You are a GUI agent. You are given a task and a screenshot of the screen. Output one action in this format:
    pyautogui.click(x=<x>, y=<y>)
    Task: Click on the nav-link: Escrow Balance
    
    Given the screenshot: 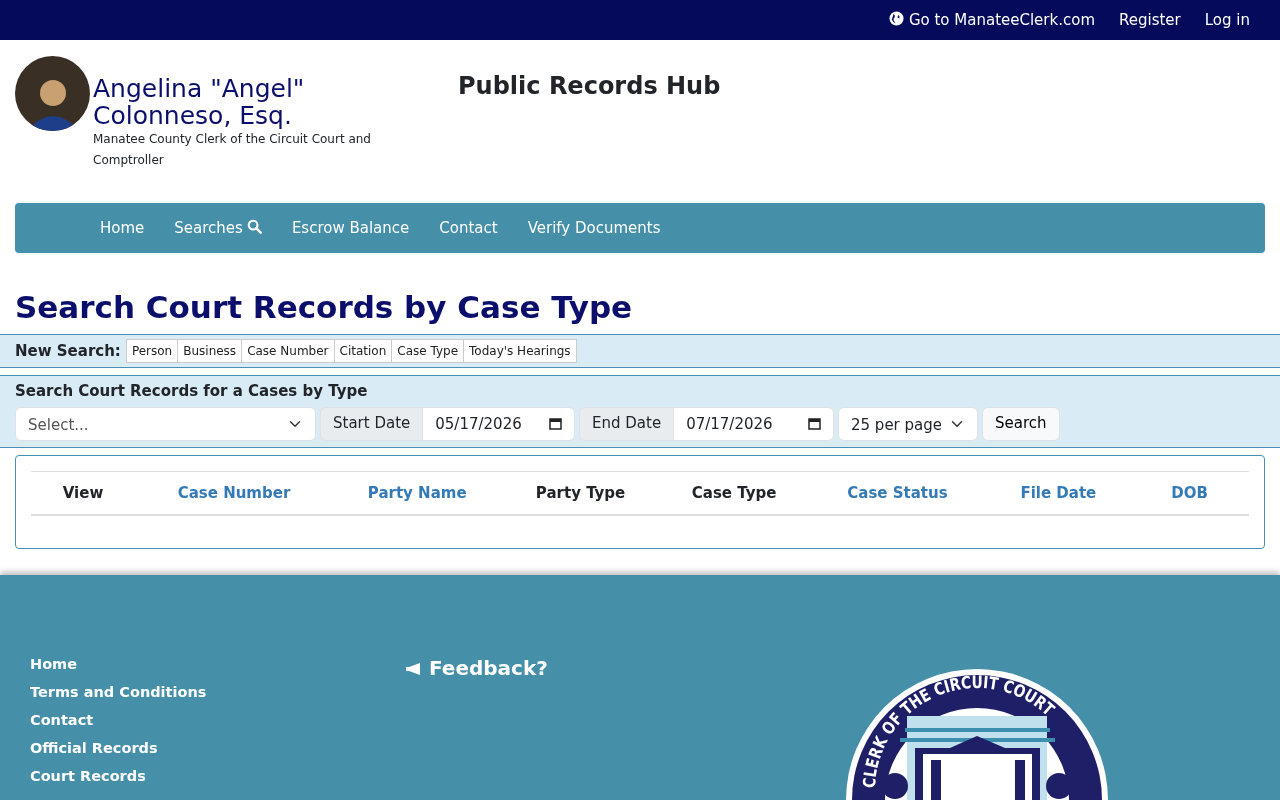 What is the action you would take?
    pyautogui.click(x=350, y=228)
    